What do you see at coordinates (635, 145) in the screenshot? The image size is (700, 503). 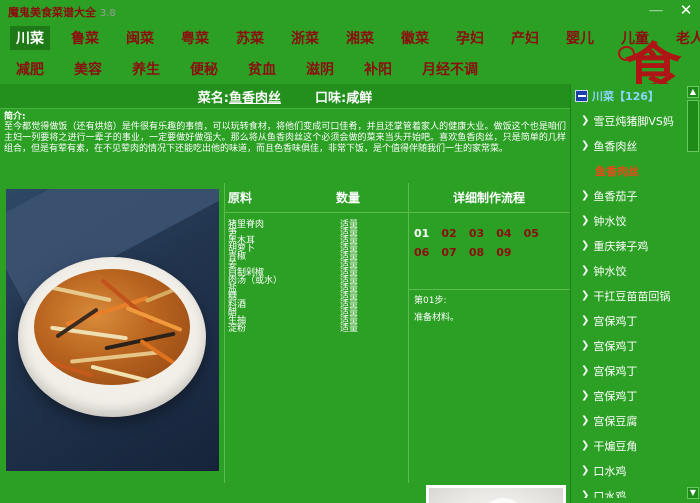 I see `list-item: ❯ 鱼香肉丝` at bounding box center [635, 145].